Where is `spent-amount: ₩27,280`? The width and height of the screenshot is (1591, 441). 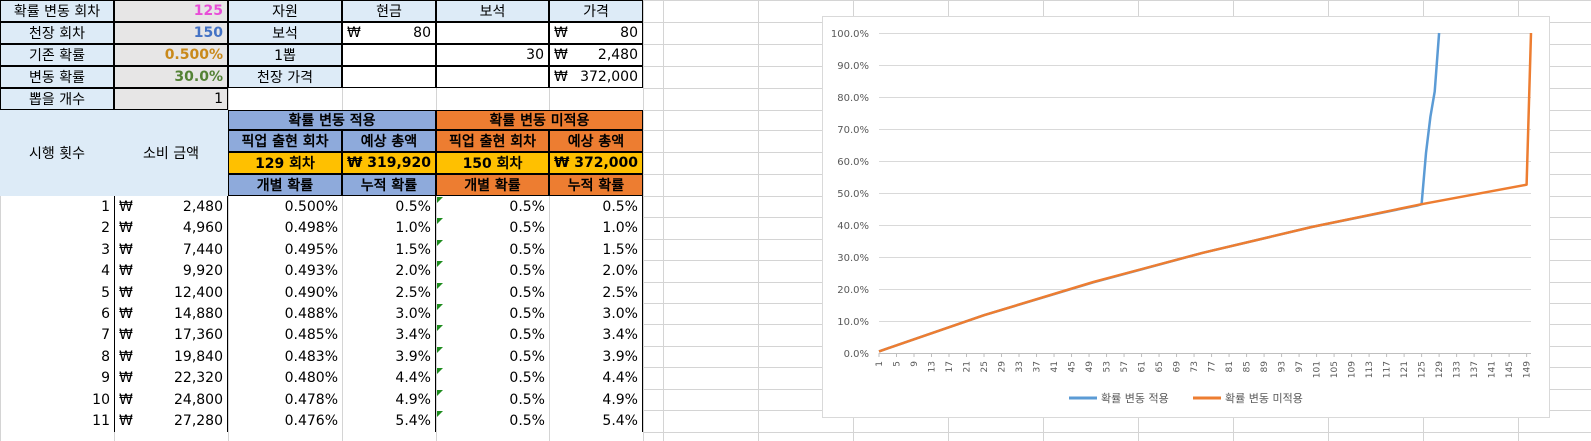 spent-amount: ₩27,280 is located at coordinates (171, 421).